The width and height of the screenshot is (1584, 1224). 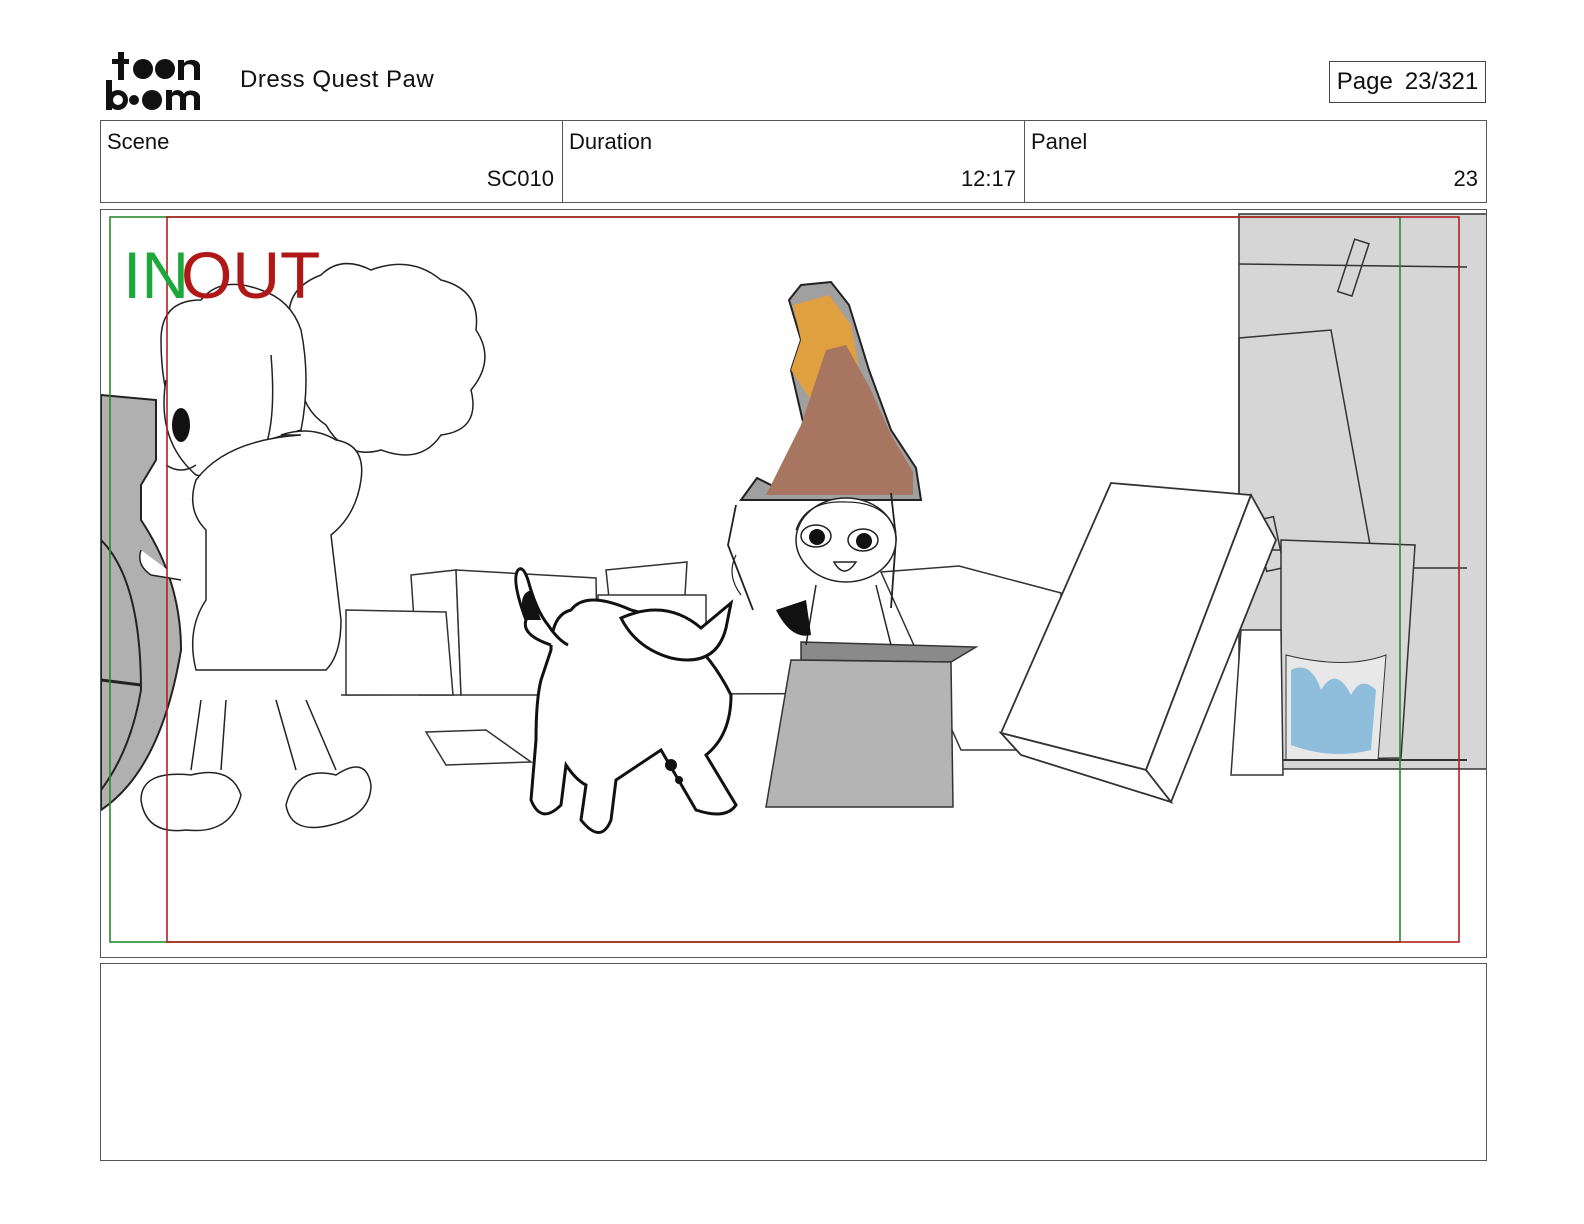 I want to click on duration-label: Duration, so click(x=611, y=141).